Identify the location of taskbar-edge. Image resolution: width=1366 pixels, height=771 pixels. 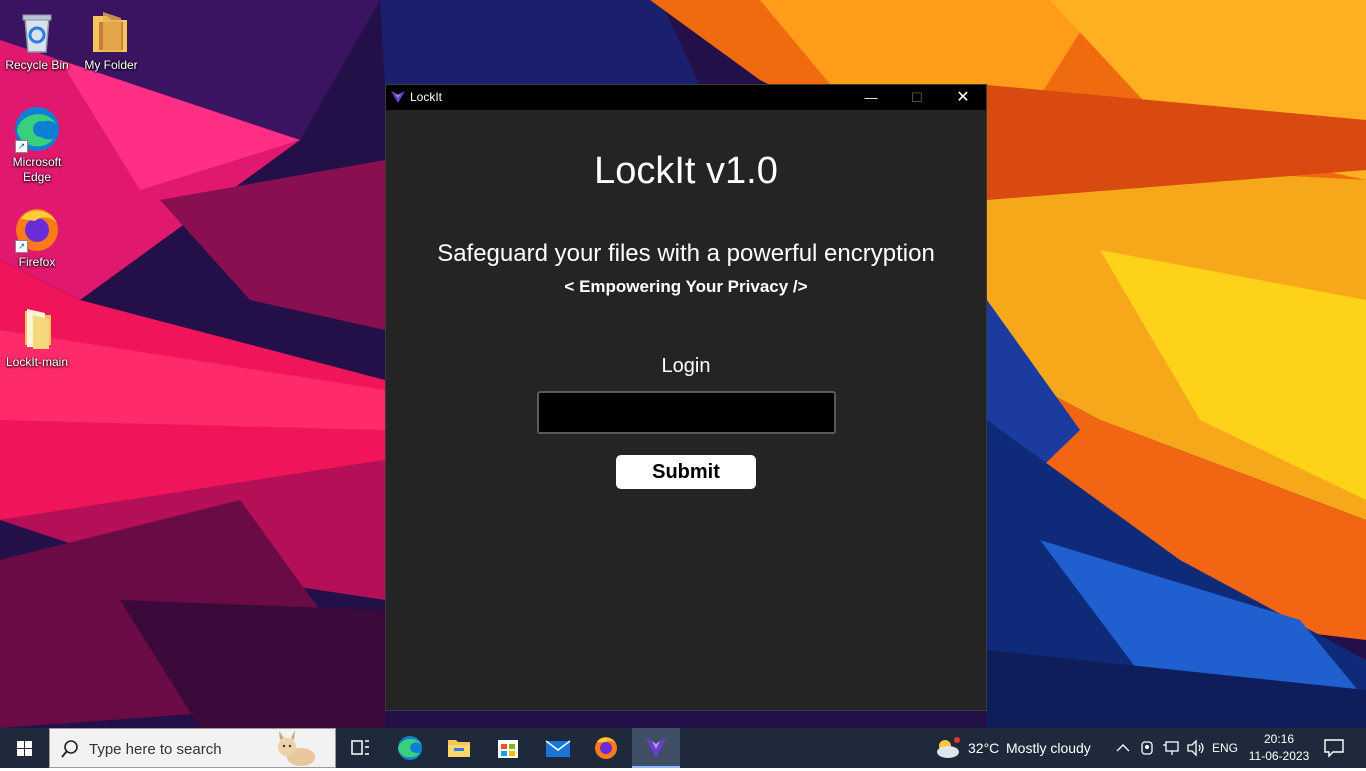
(410, 748).